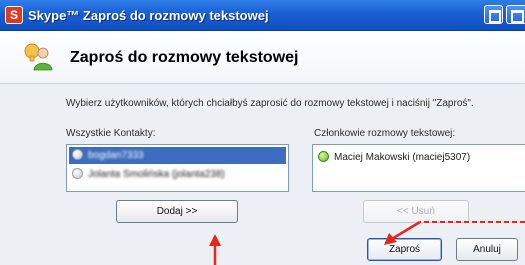  I want to click on contact-name: Jolanta Smolińska (jolanta238), so click(156, 174).